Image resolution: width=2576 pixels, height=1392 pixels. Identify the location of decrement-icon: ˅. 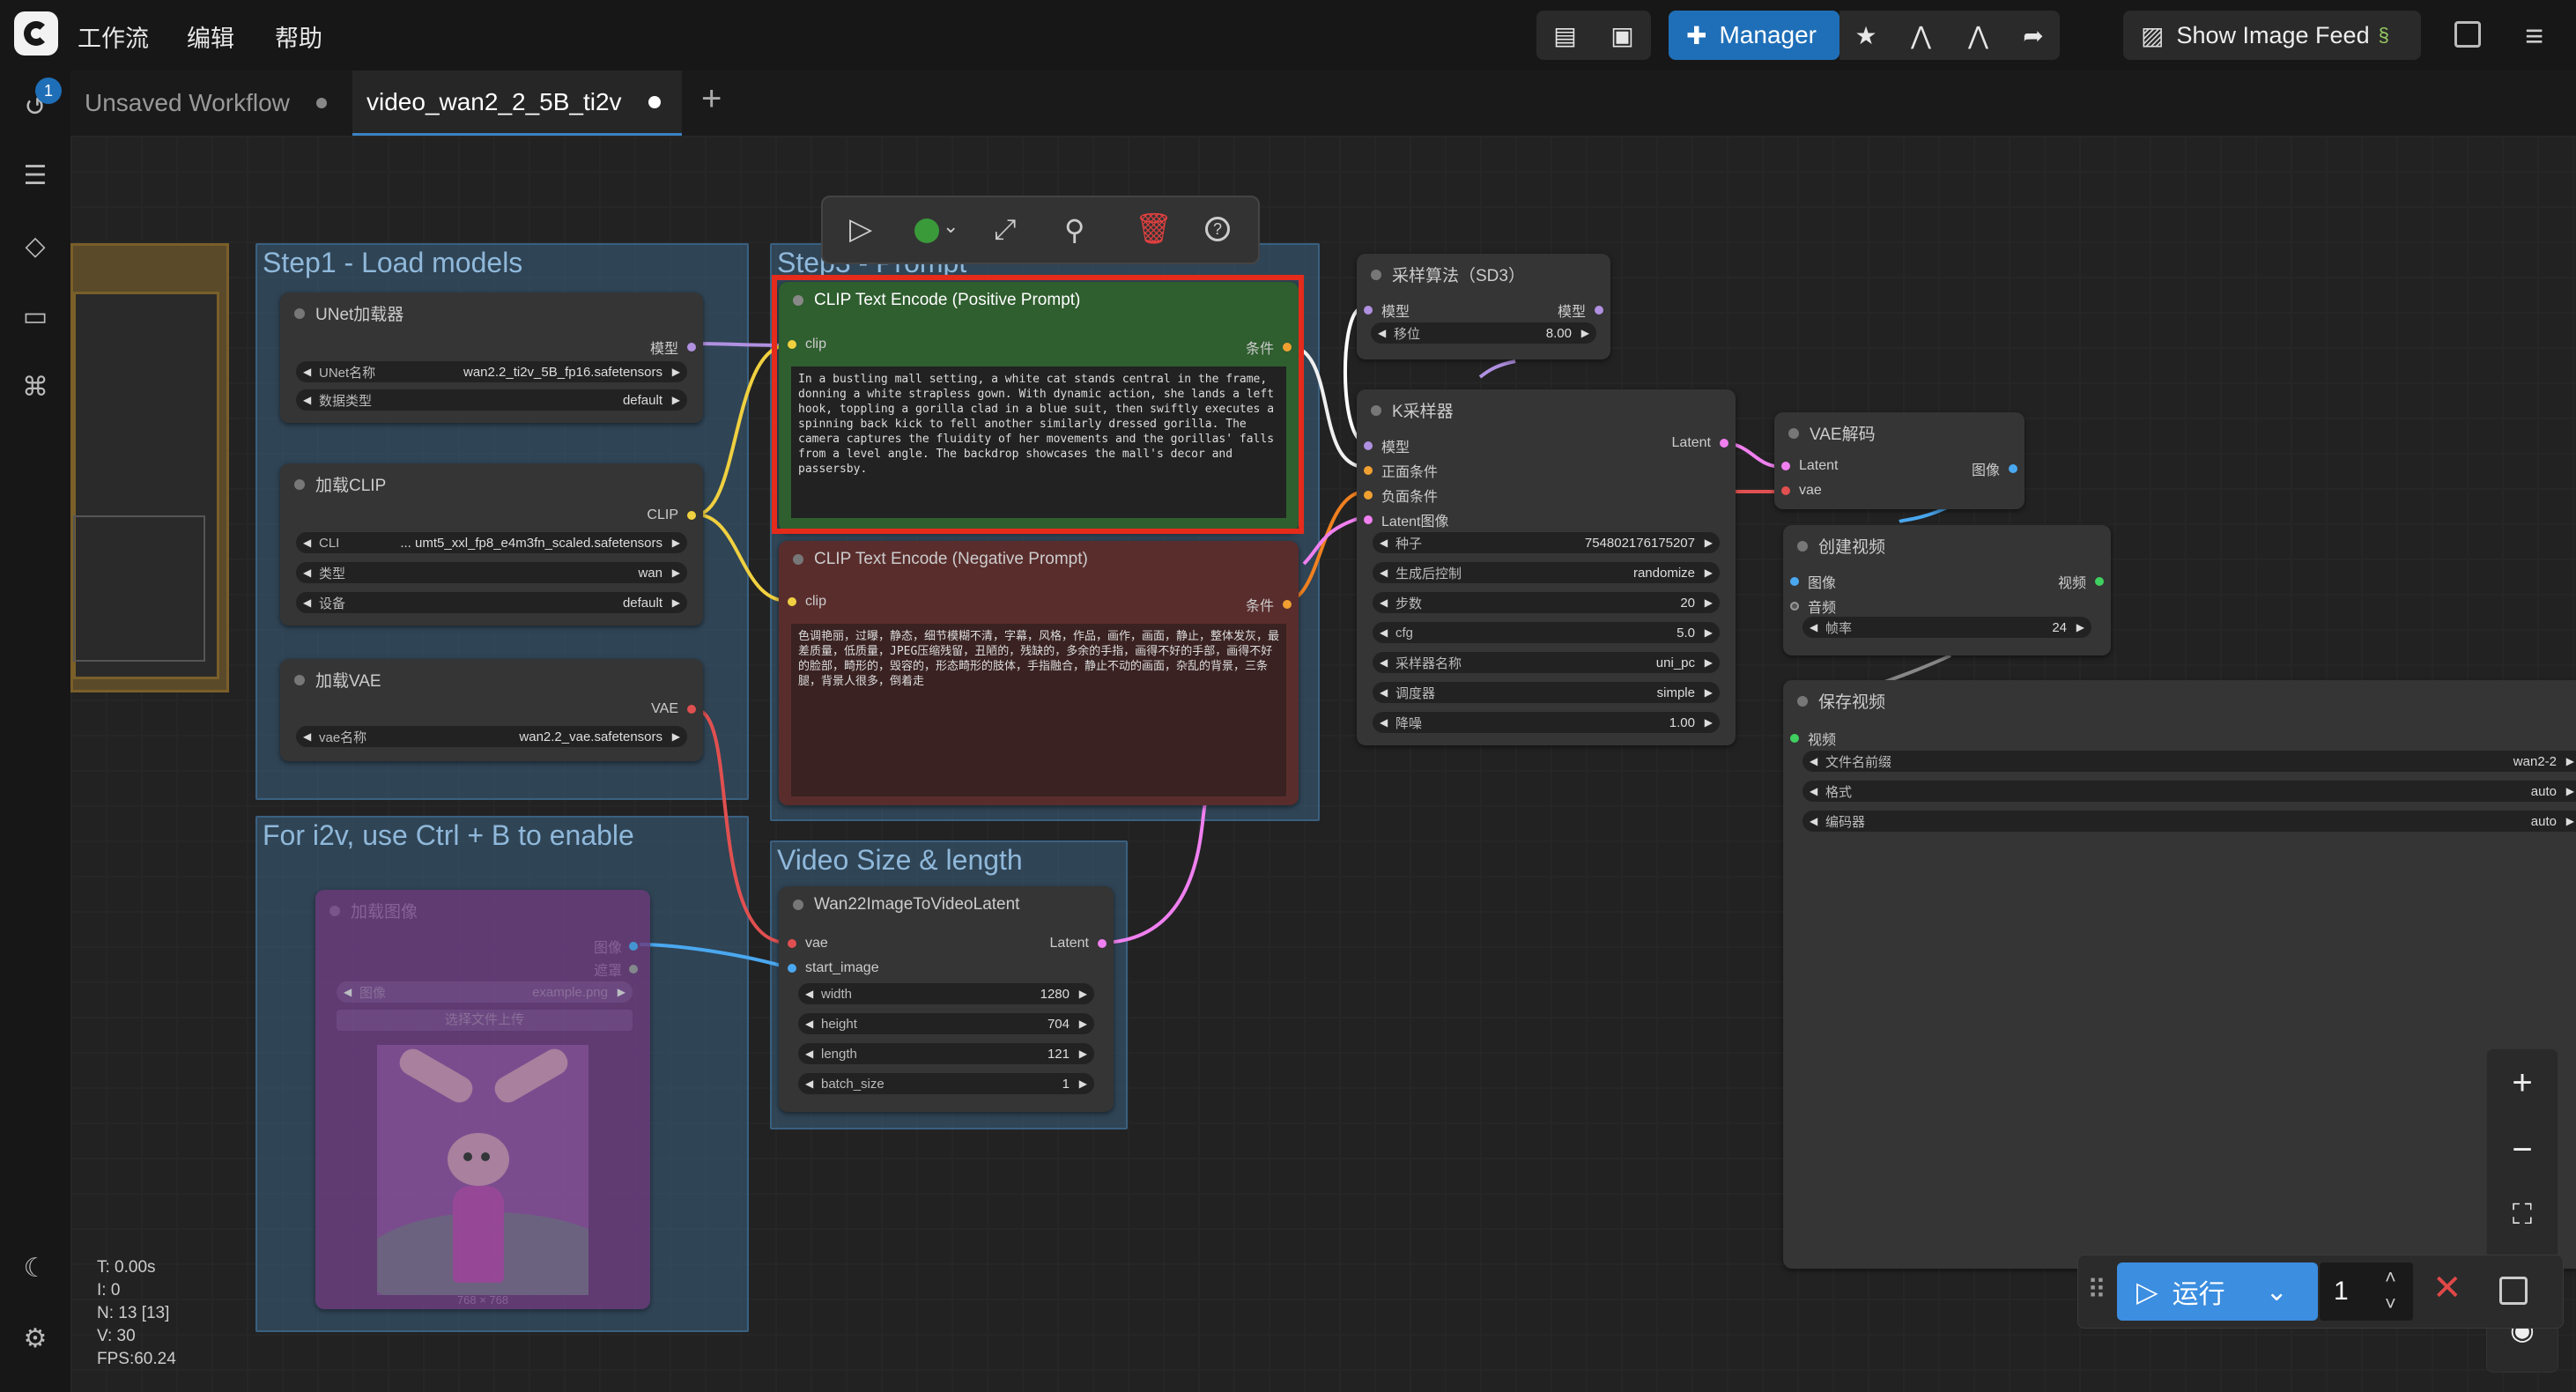
(2391, 1303).